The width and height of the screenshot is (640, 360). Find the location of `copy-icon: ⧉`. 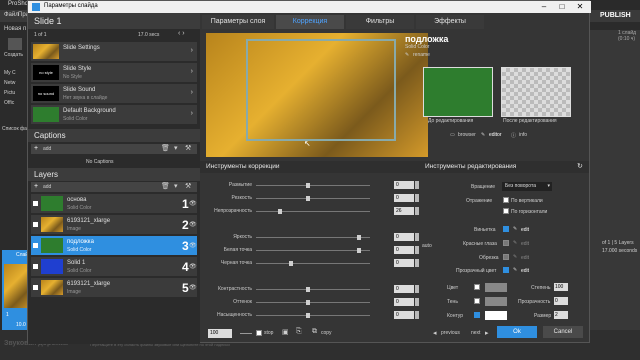

copy-icon: ⧉ is located at coordinates (314, 332).